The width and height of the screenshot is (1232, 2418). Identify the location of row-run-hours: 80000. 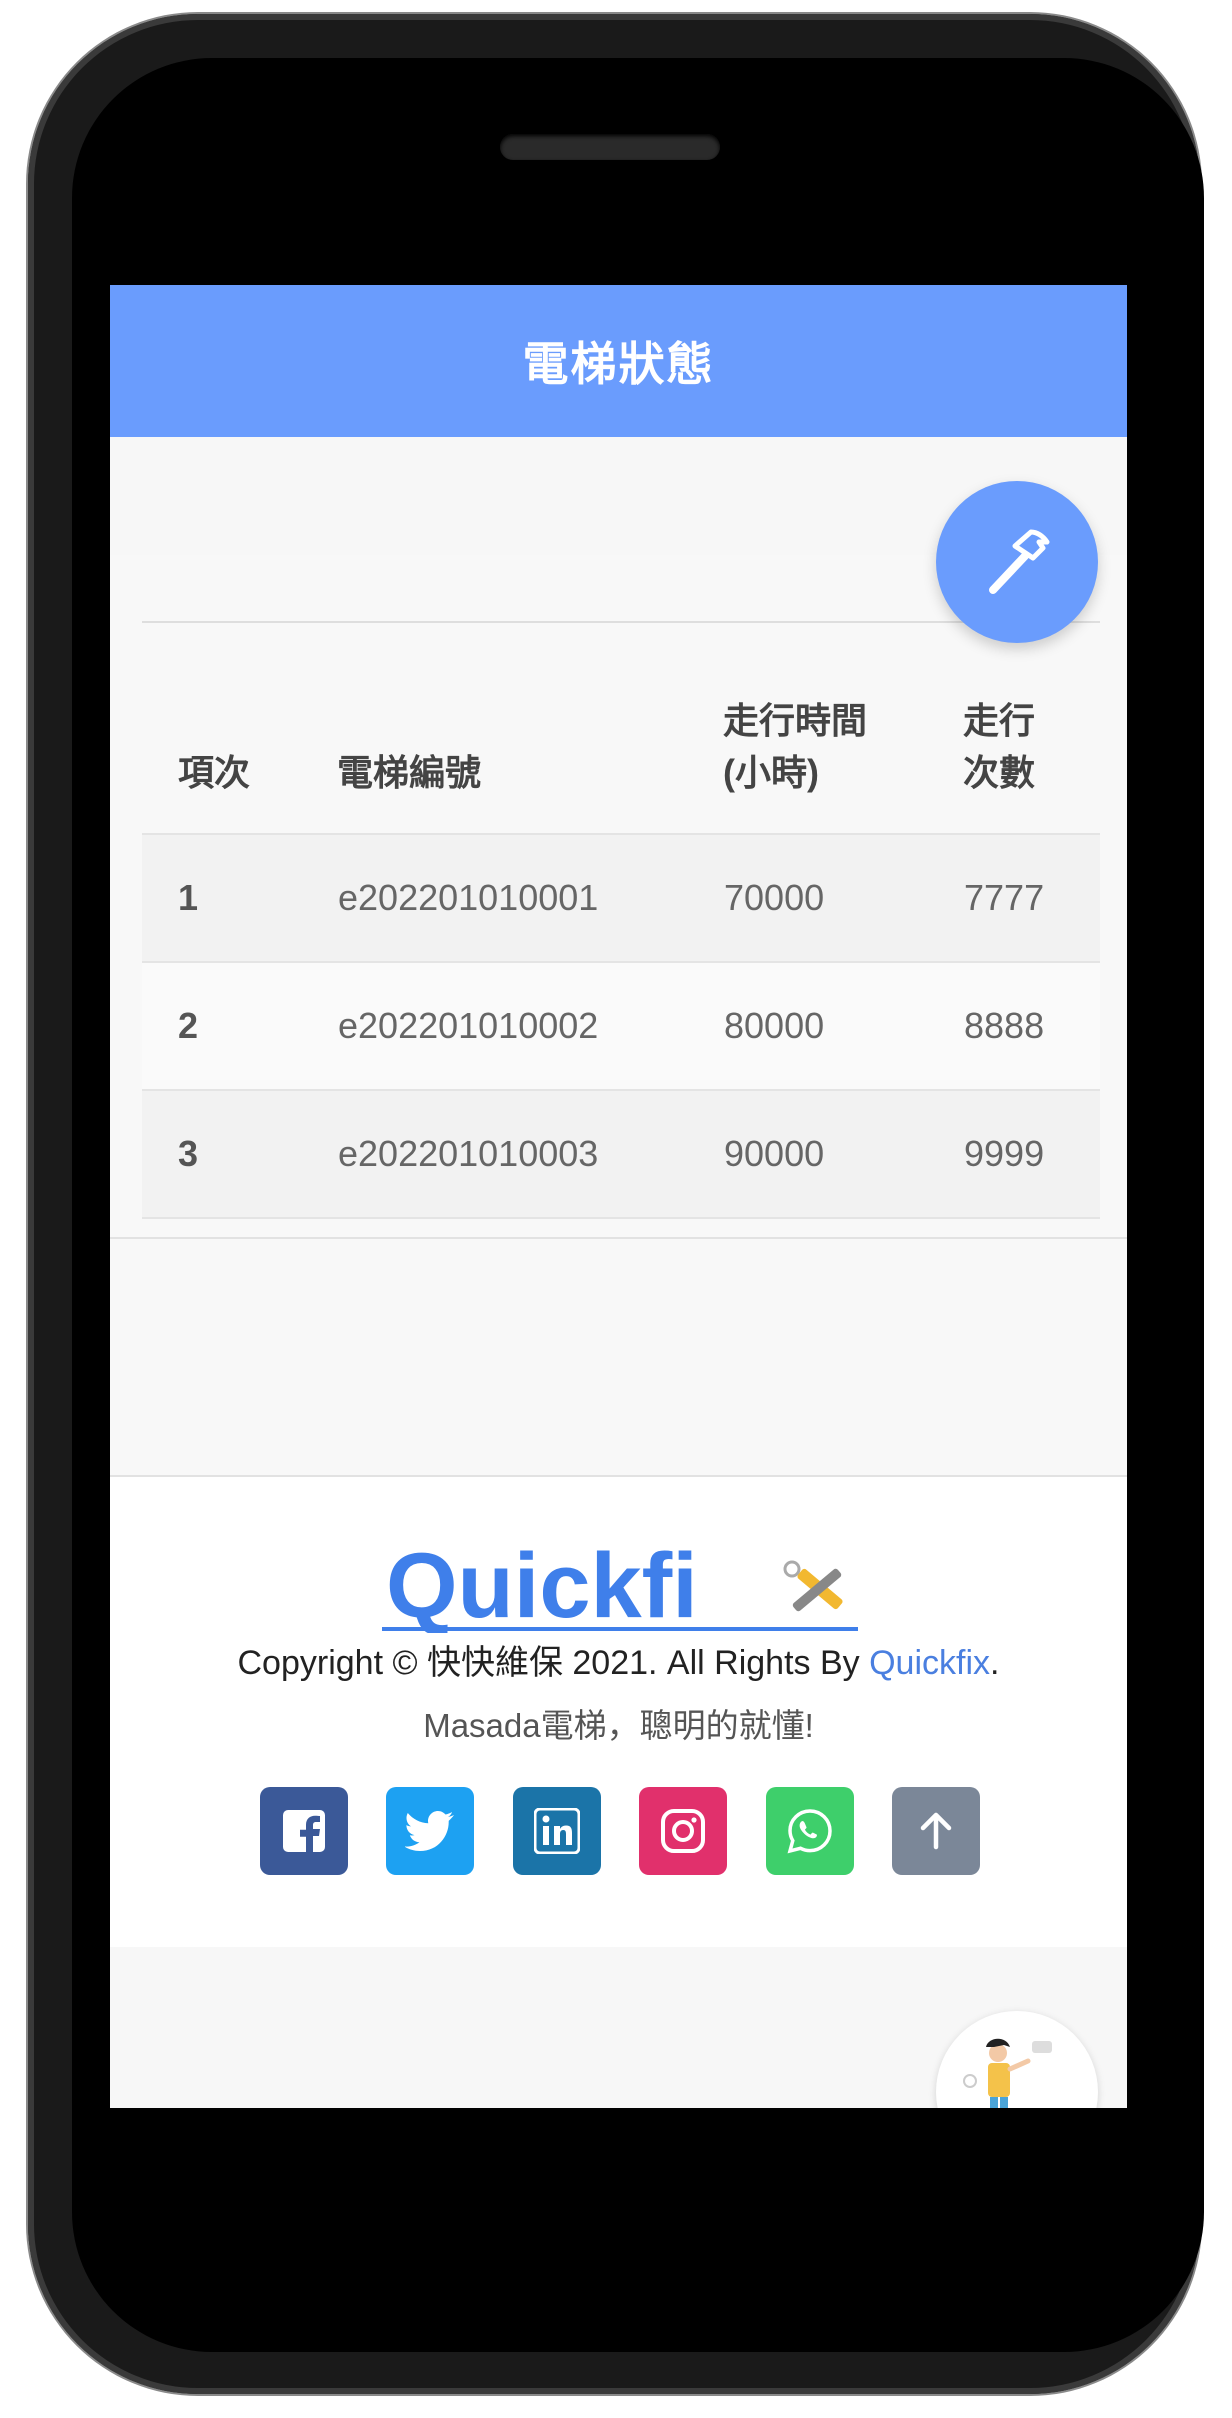
(843, 1026).